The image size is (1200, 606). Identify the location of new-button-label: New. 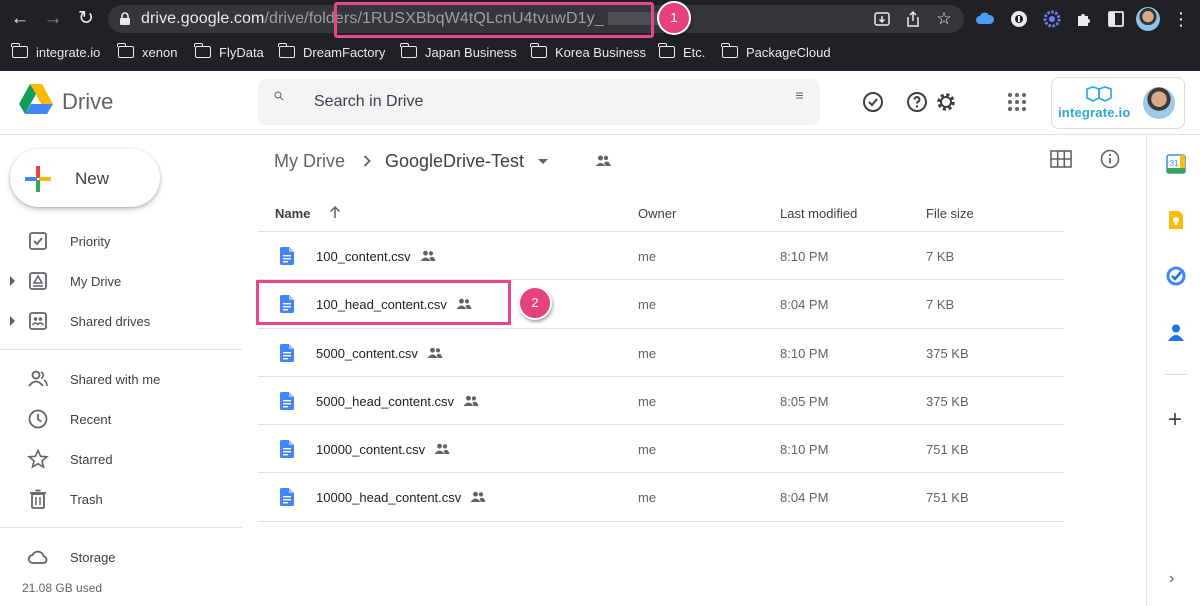
(92, 178).